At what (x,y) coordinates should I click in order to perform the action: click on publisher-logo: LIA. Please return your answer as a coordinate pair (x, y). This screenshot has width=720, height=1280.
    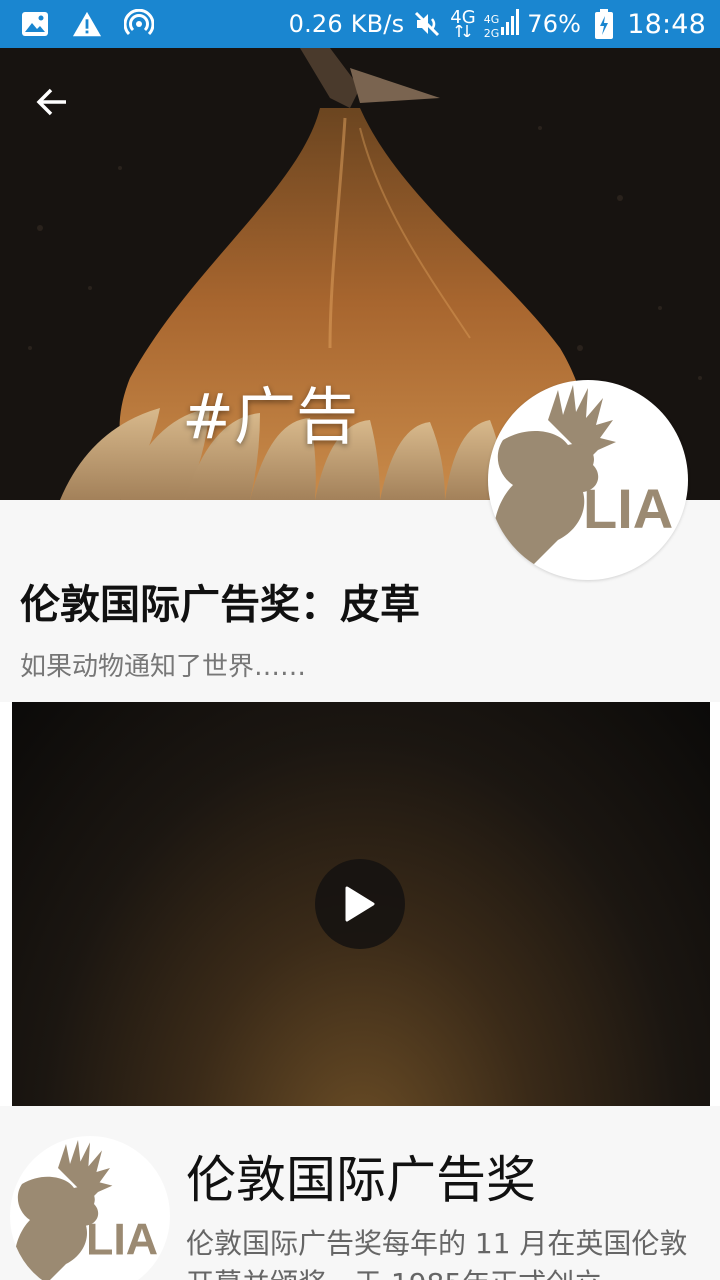
    Looking at the image, I should click on (588, 480).